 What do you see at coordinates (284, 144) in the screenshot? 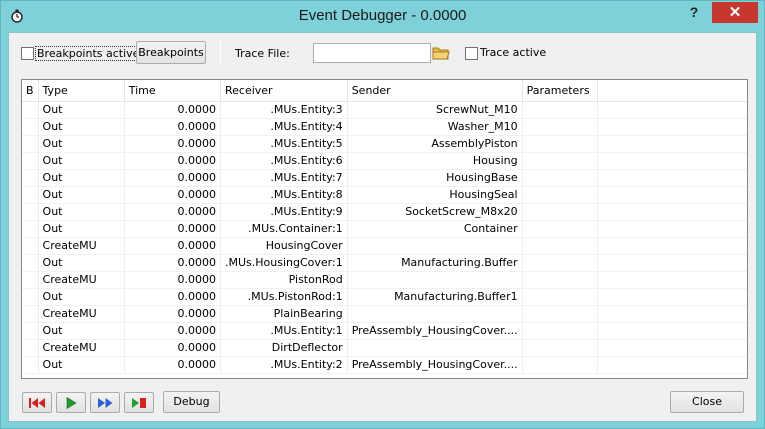
I see `cell-receiver: .MUs.Entity:5` at bounding box center [284, 144].